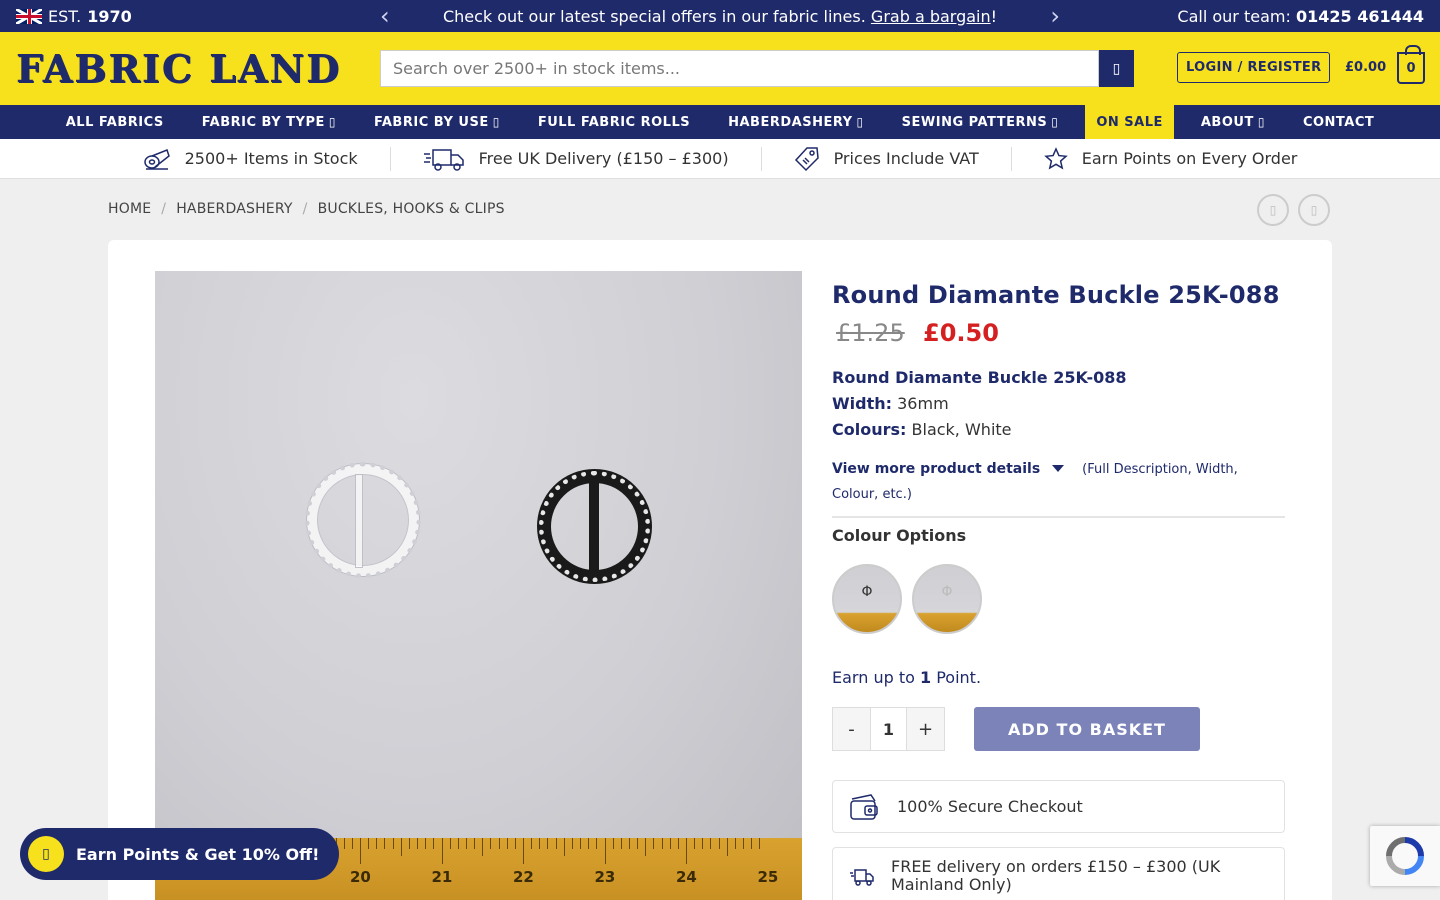 This screenshot has height=900, width=1440. I want to click on nav-about: ABOUT ▯, so click(1233, 122).